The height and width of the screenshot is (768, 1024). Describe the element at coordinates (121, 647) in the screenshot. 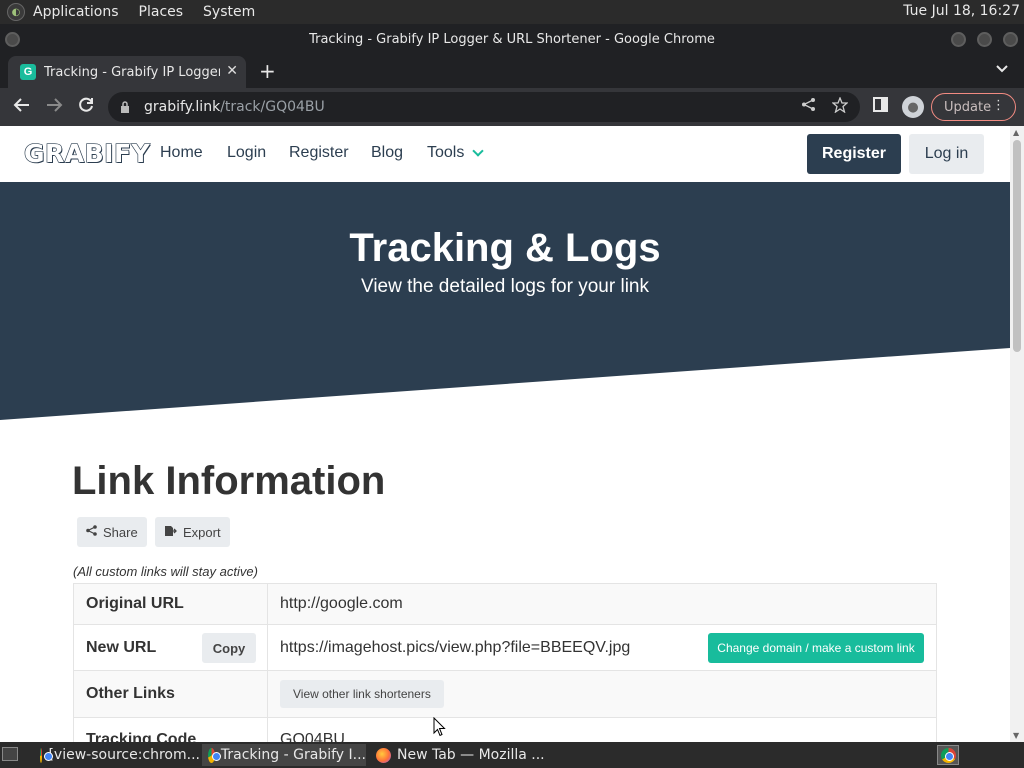

I see `row-label: New URL` at that location.